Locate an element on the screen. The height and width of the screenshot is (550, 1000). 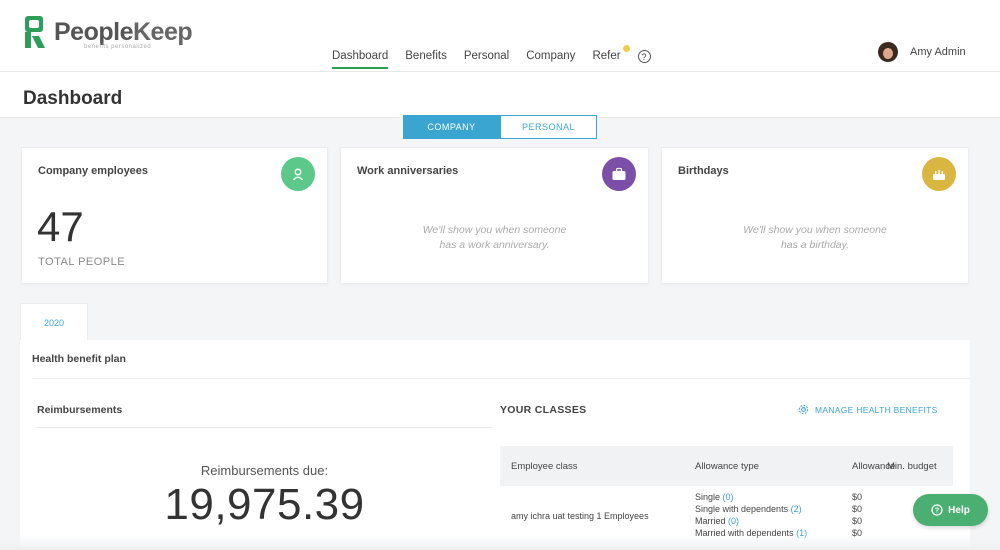
nav-company: Company is located at coordinates (550, 59).